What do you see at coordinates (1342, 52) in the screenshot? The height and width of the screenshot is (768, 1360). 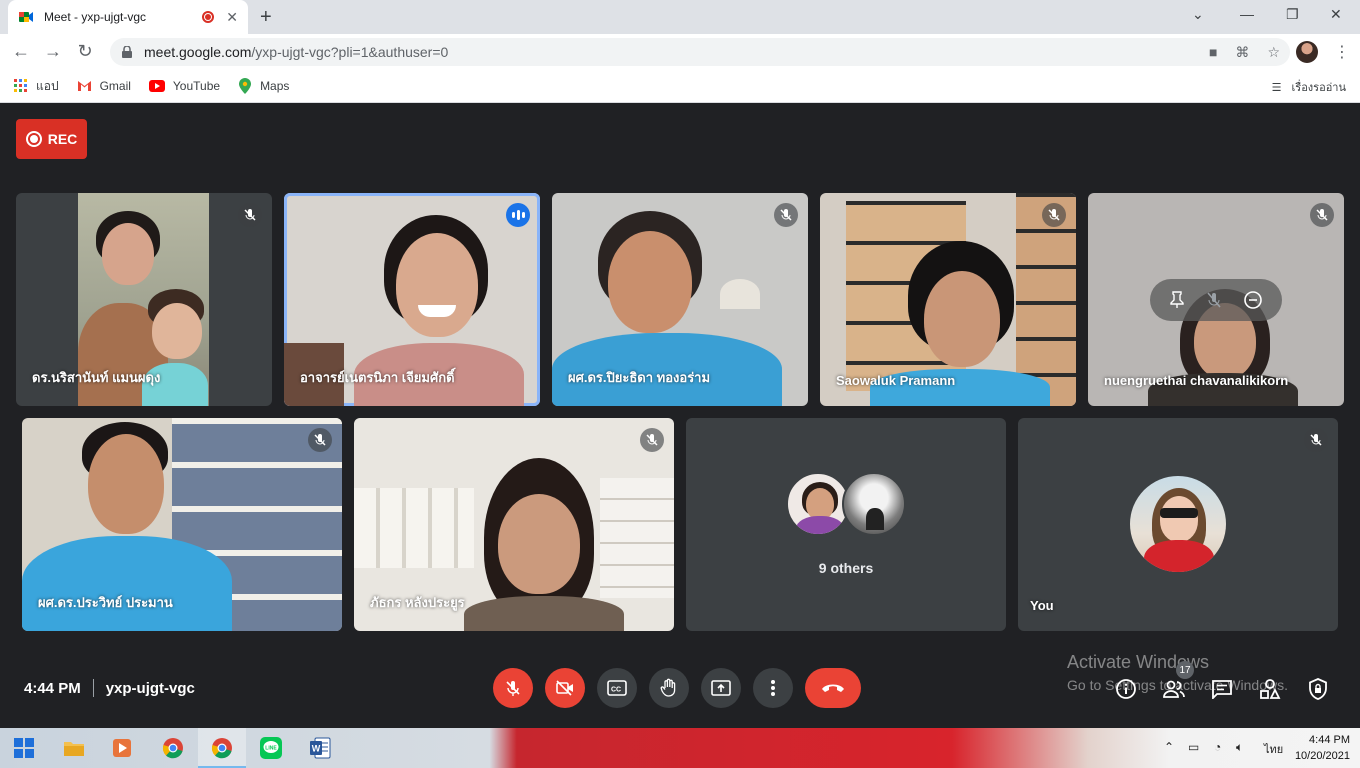 I see `browser-menu-icon: ⋮` at bounding box center [1342, 52].